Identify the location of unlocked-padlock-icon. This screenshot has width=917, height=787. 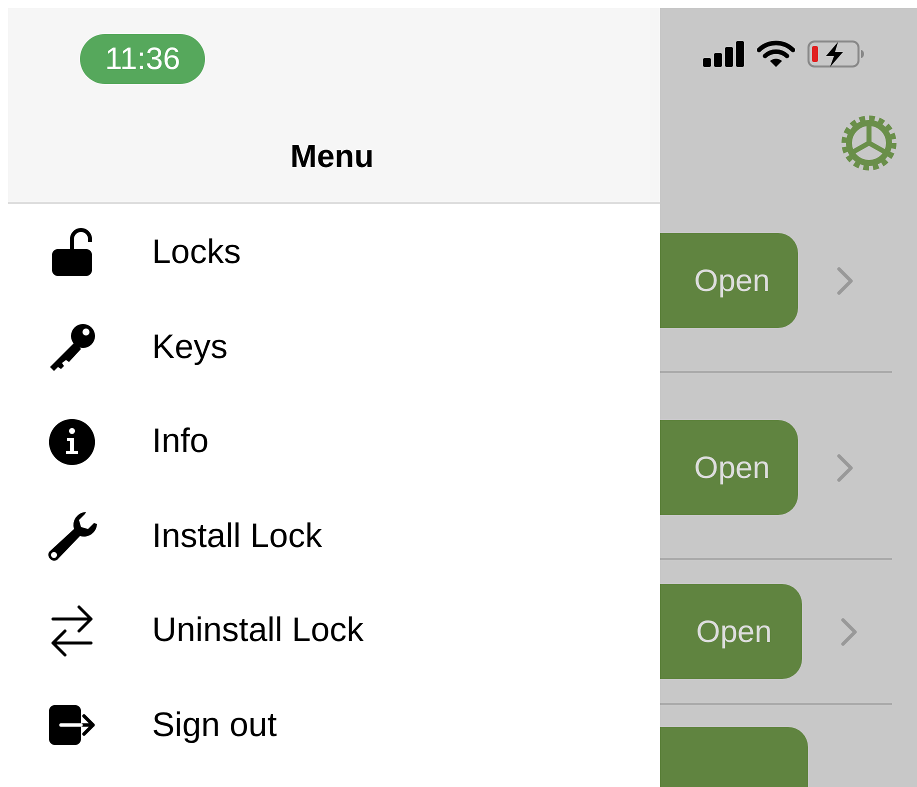
(72, 252).